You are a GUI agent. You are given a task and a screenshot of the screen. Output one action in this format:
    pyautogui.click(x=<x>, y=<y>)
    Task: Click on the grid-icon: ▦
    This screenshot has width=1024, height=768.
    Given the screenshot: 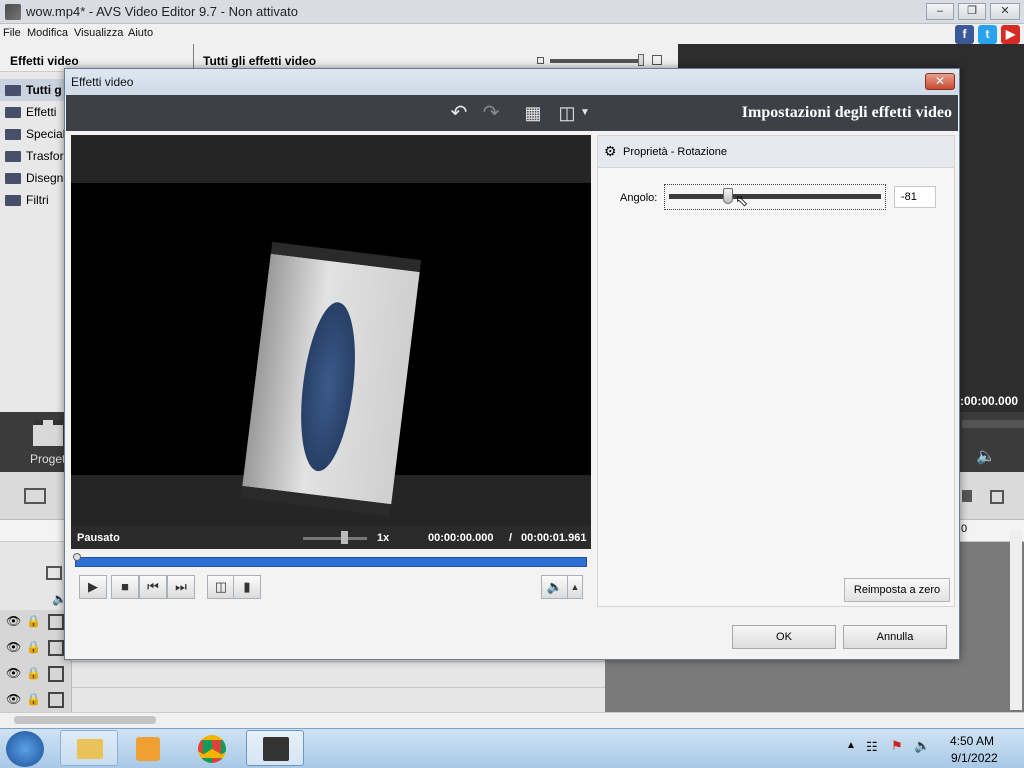 What is the action you would take?
    pyautogui.click(x=533, y=113)
    